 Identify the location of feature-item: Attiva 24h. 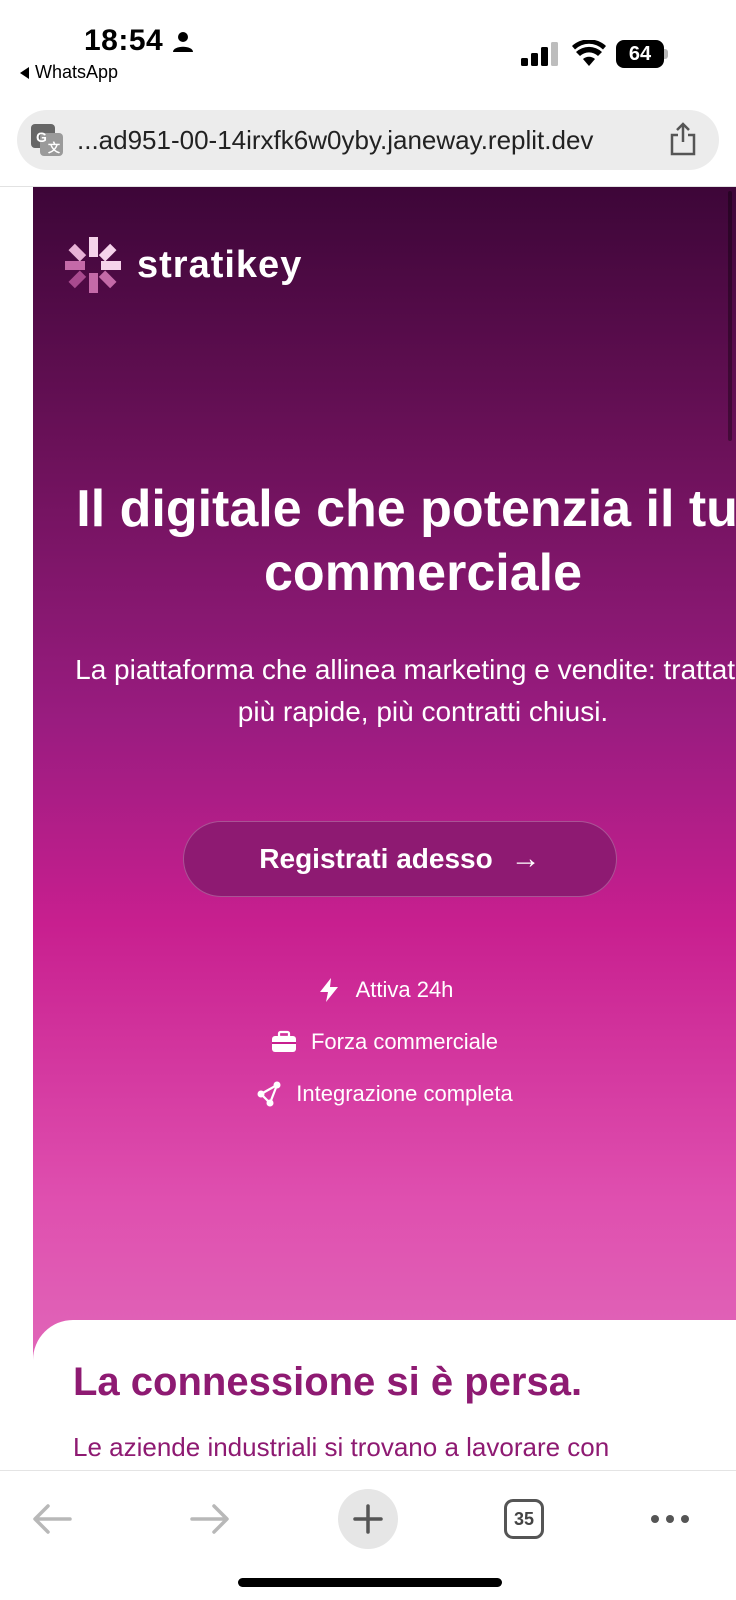
(384, 990).